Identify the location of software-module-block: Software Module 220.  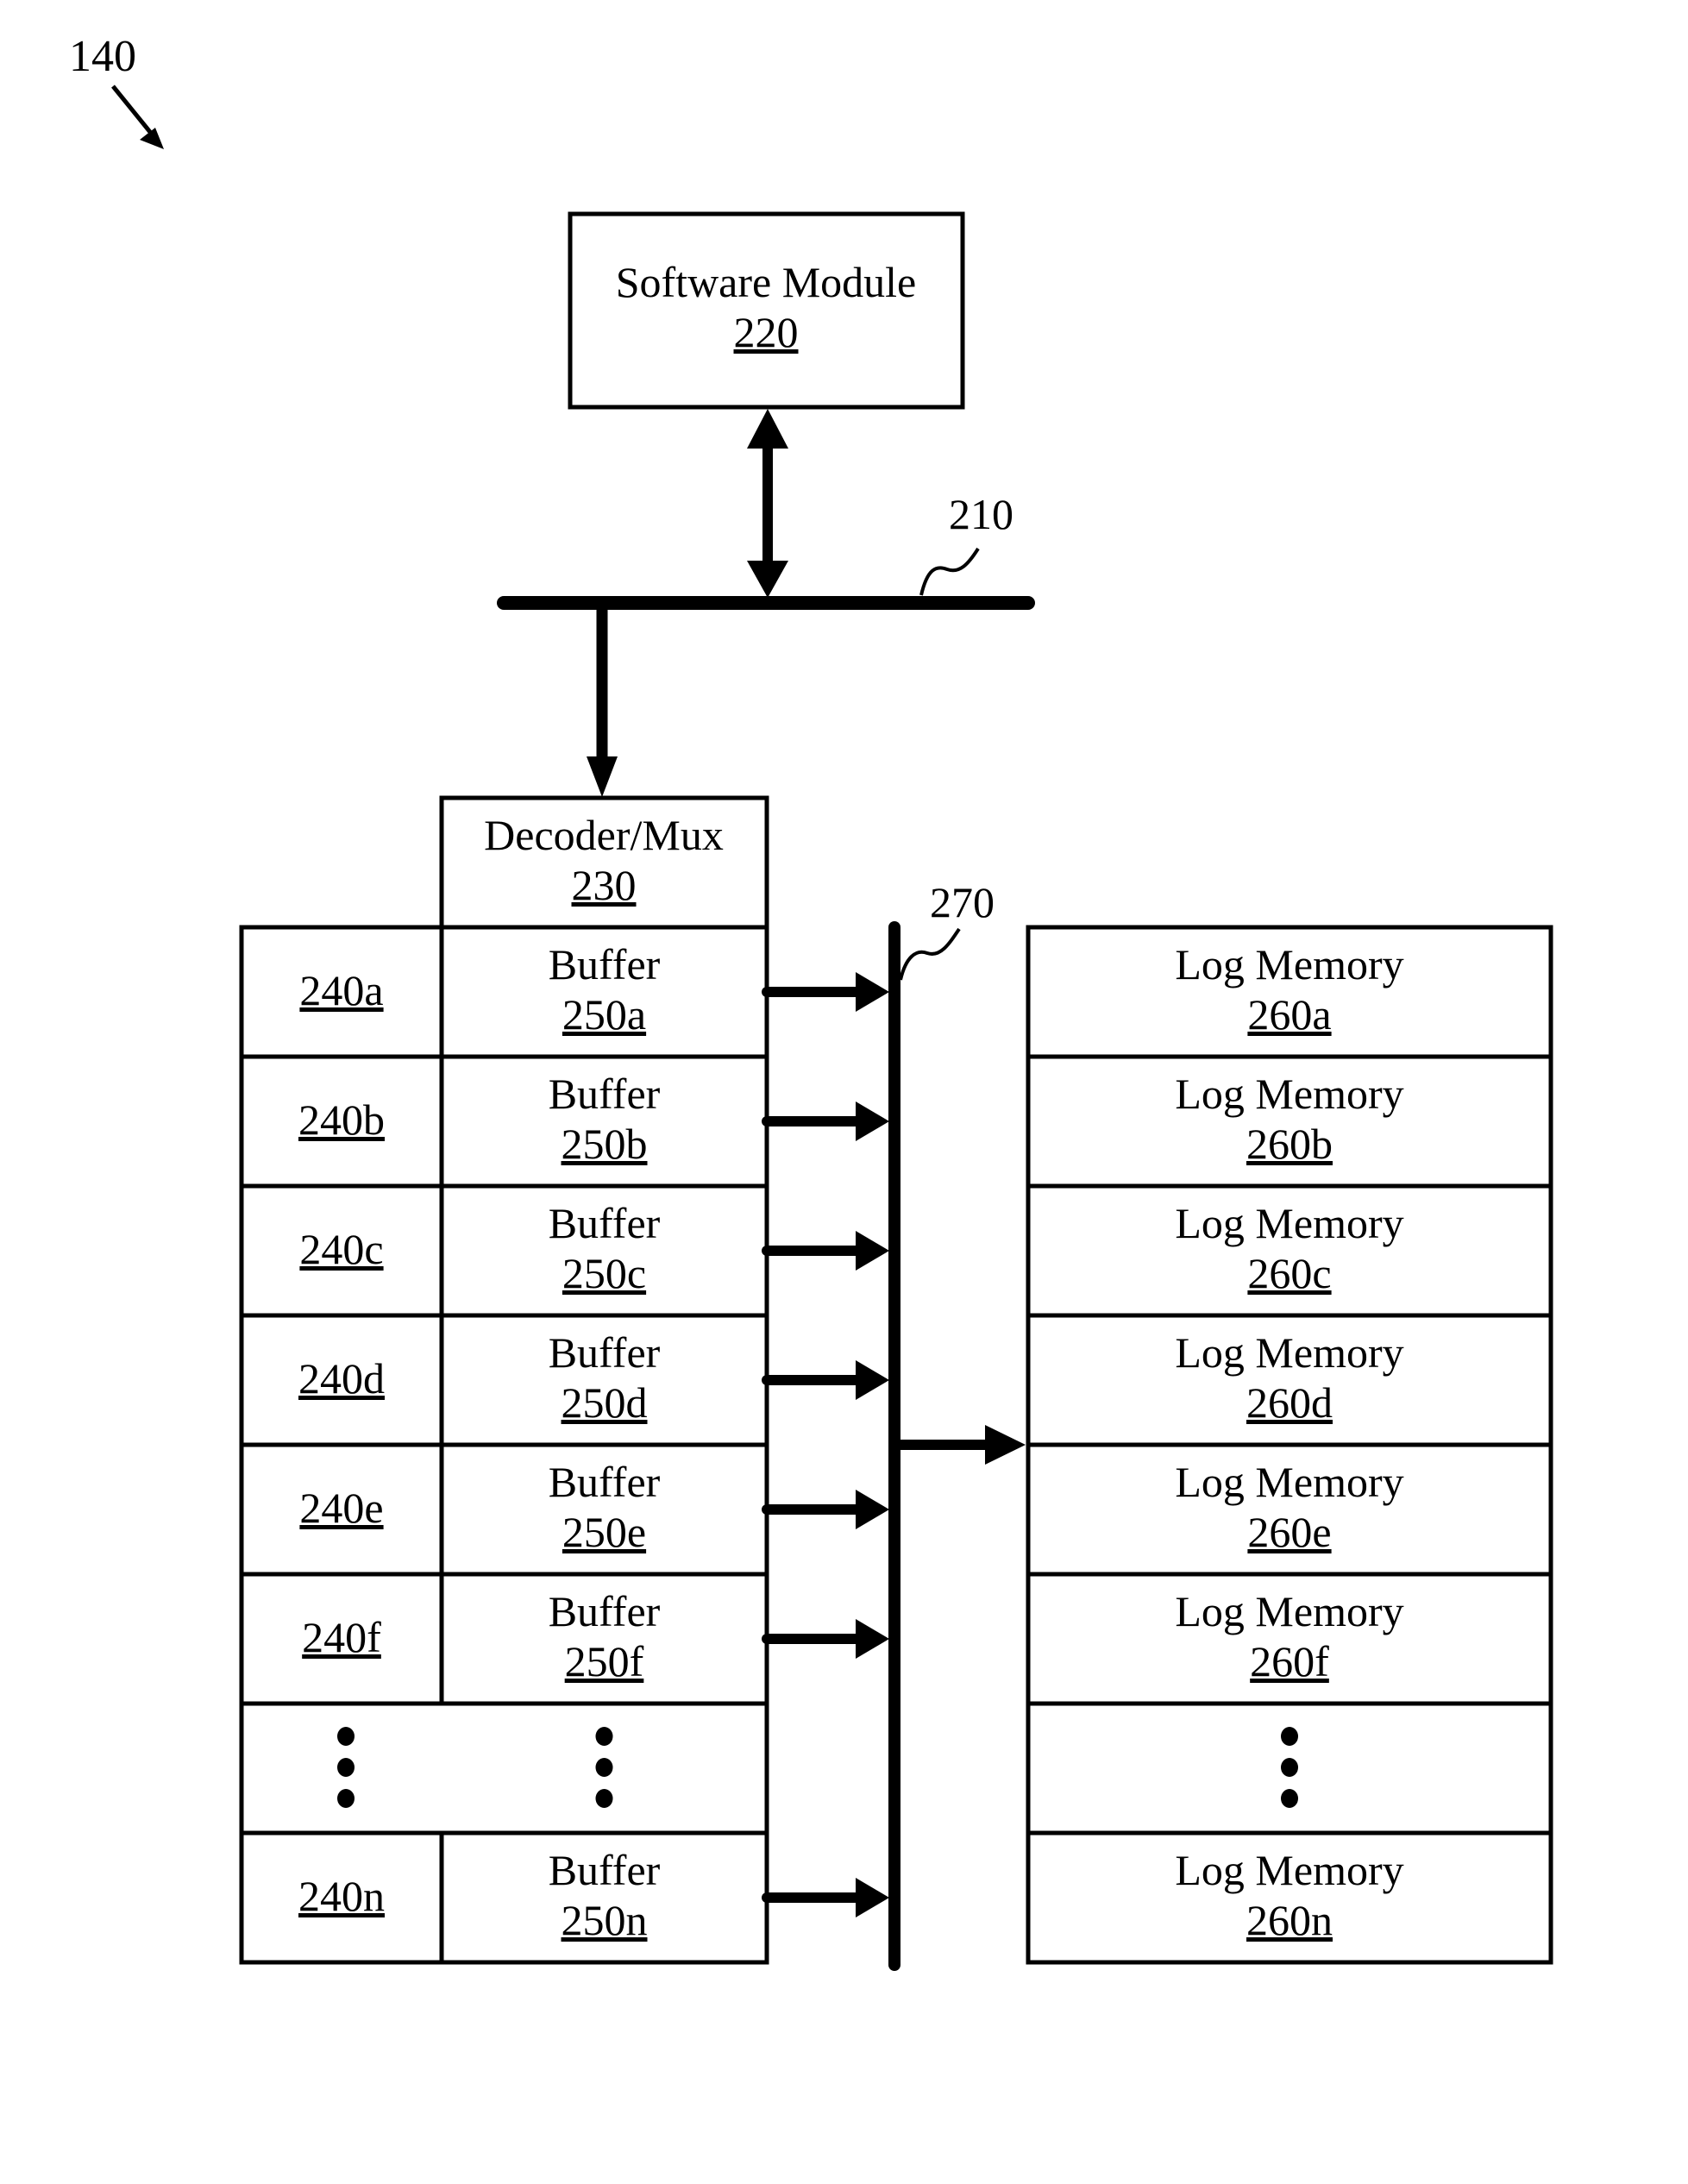
(766, 310).